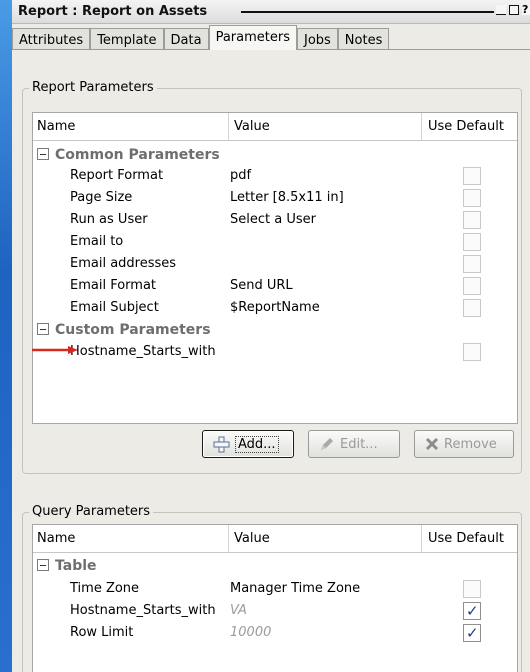 This screenshot has height=672, width=530. What do you see at coordinates (526, 10) in the screenshot?
I see `help-icon: ?` at bounding box center [526, 10].